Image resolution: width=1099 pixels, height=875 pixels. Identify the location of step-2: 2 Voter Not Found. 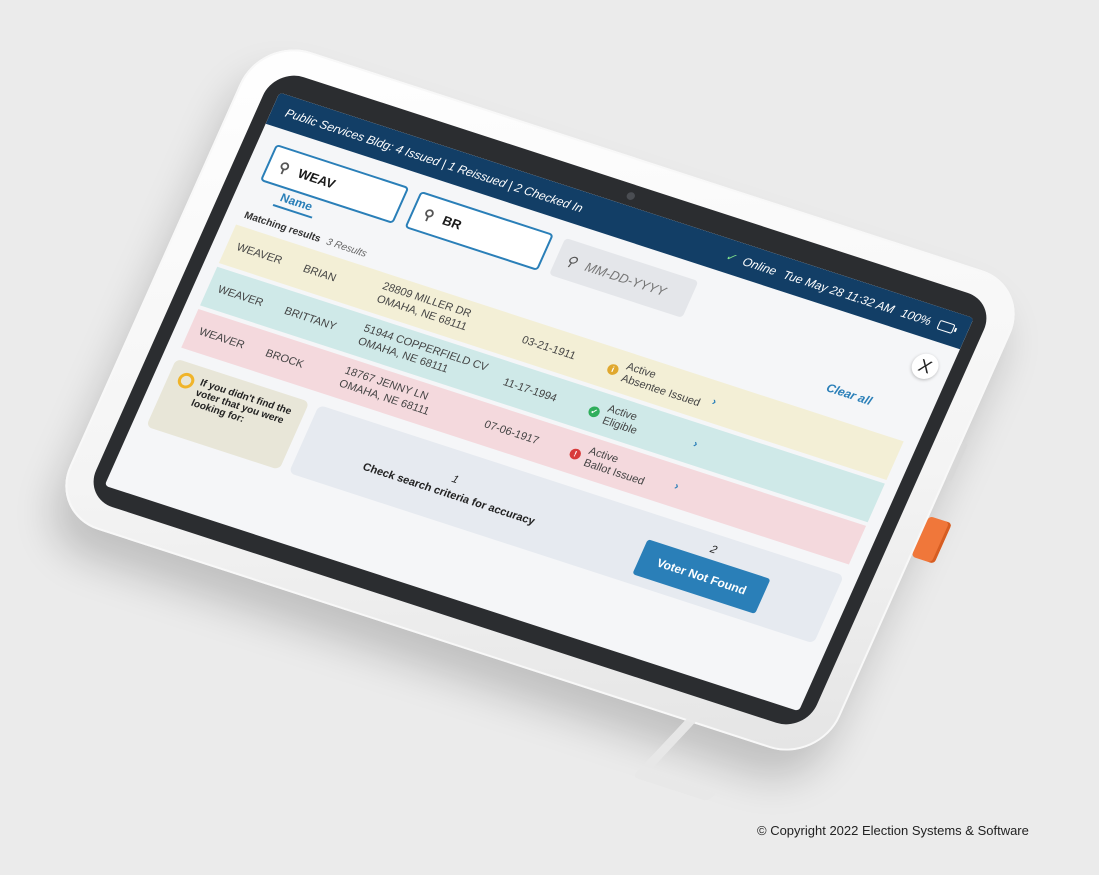
(704, 569).